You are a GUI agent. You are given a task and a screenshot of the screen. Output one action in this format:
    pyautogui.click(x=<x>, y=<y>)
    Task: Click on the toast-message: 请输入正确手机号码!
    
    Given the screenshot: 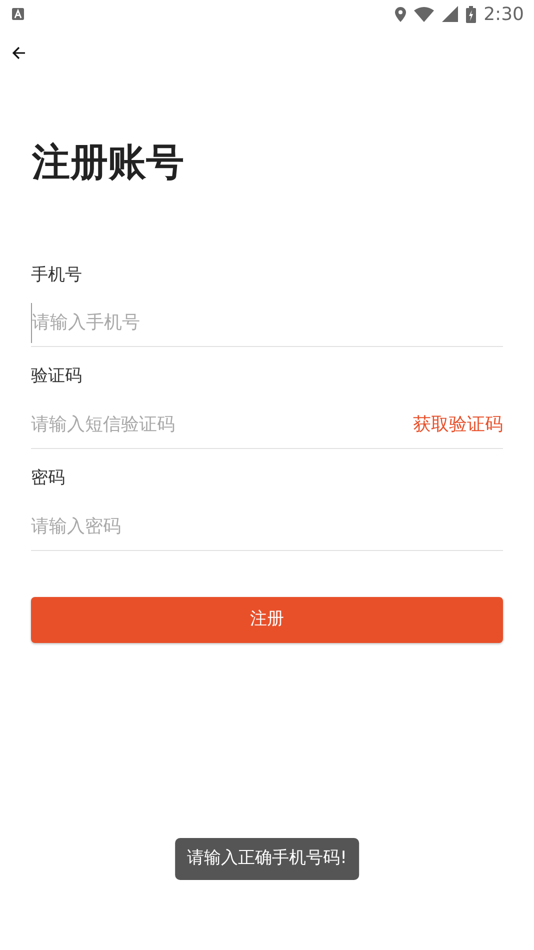 What is the action you would take?
    pyautogui.click(x=267, y=859)
    